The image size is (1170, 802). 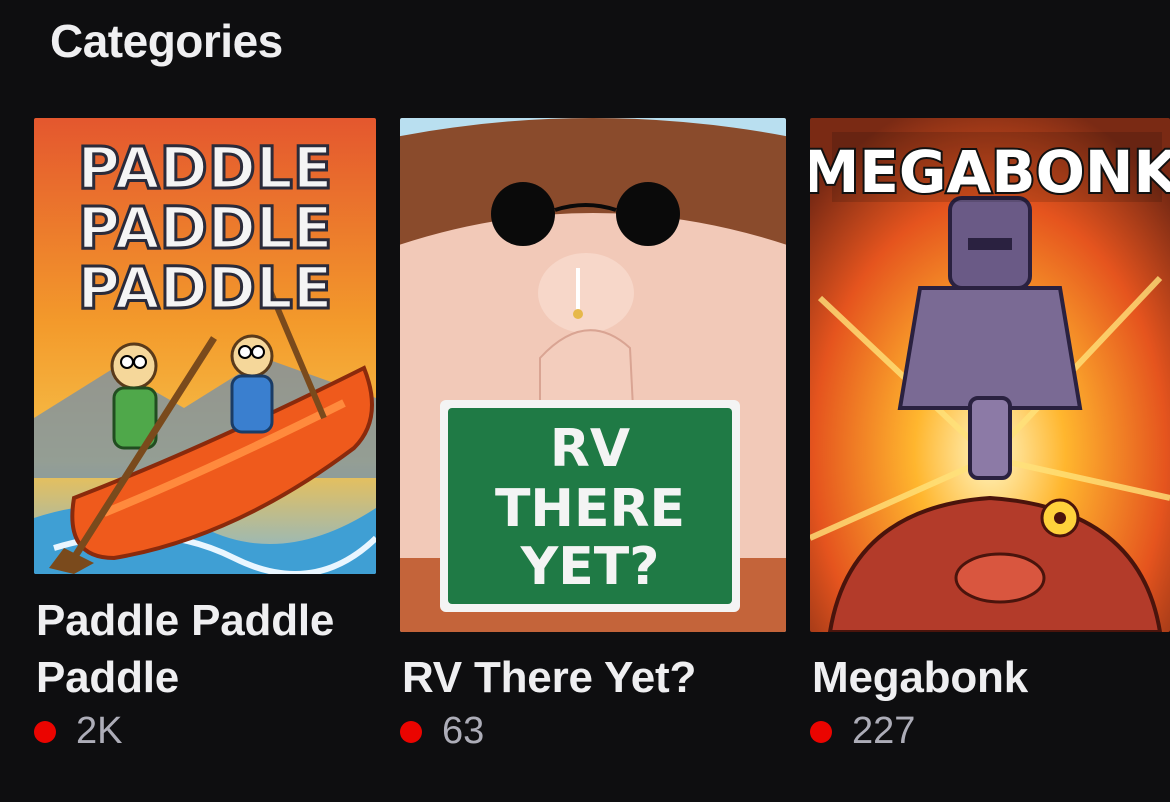 What do you see at coordinates (99, 731) in the screenshot?
I see `viewer-count-value: 2K` at bounding box center [99, 731].